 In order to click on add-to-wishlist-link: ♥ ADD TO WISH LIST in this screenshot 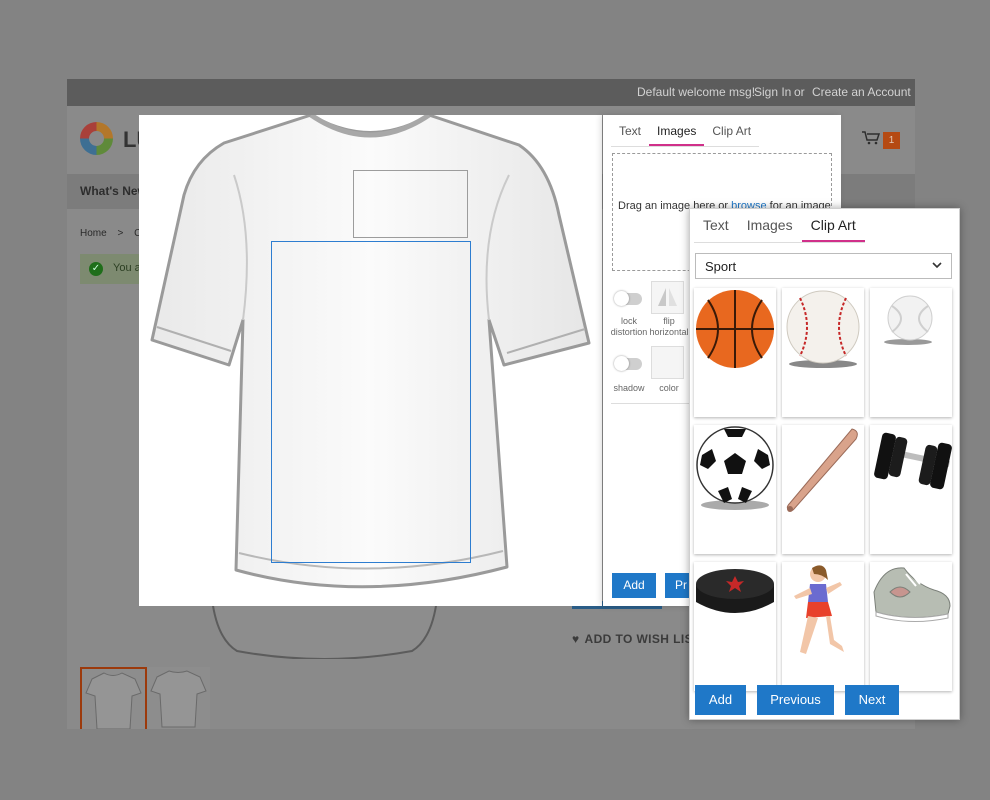, I will do `click(636, 639)`.